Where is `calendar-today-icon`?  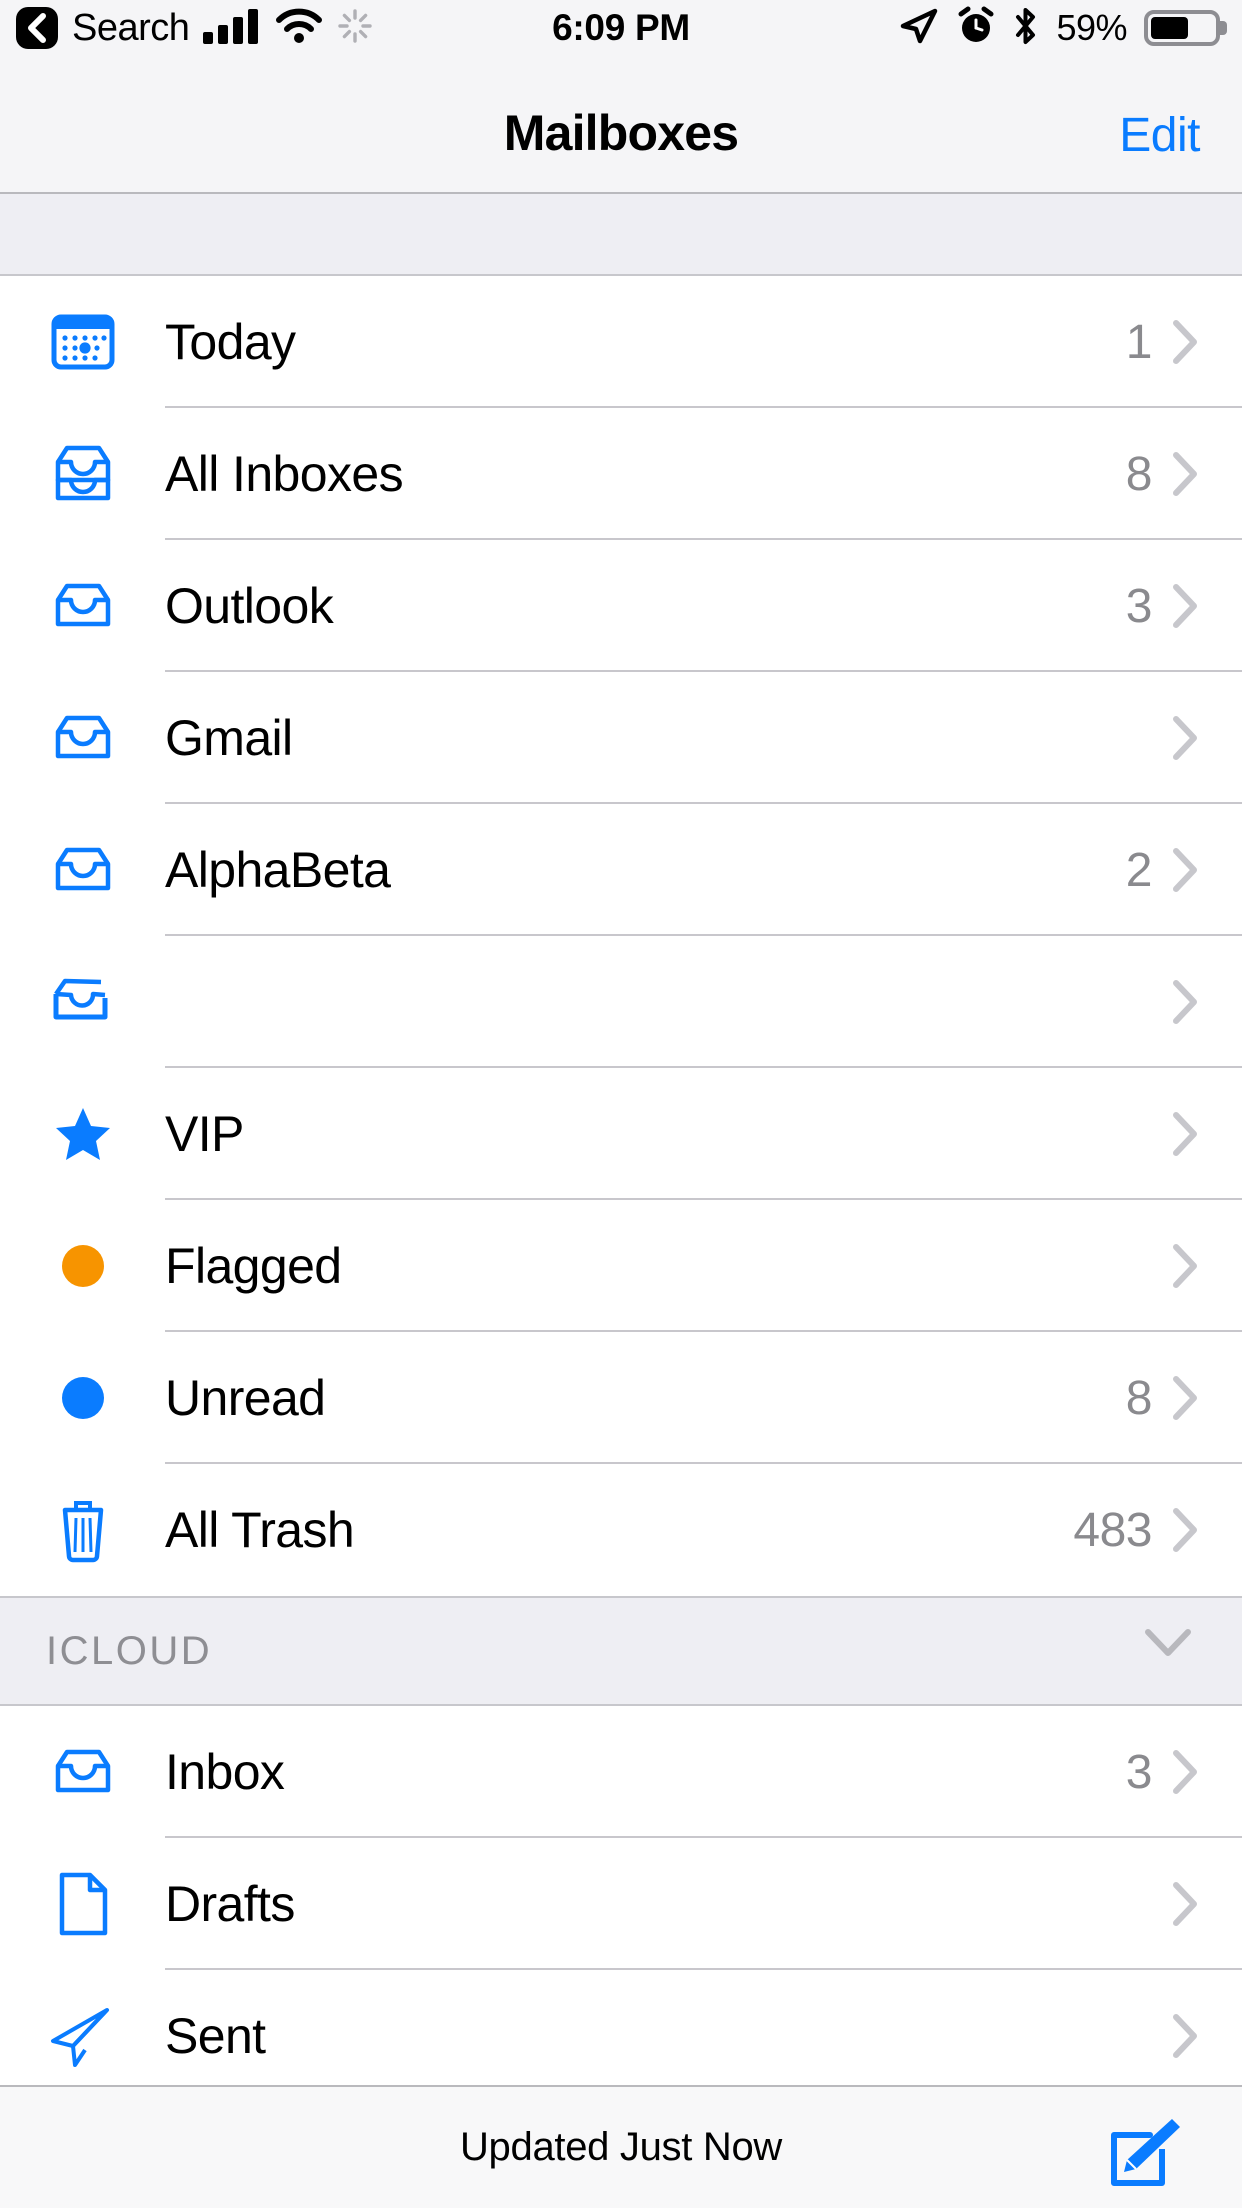 calendar-today-icon is located at coordinates (82, 342).